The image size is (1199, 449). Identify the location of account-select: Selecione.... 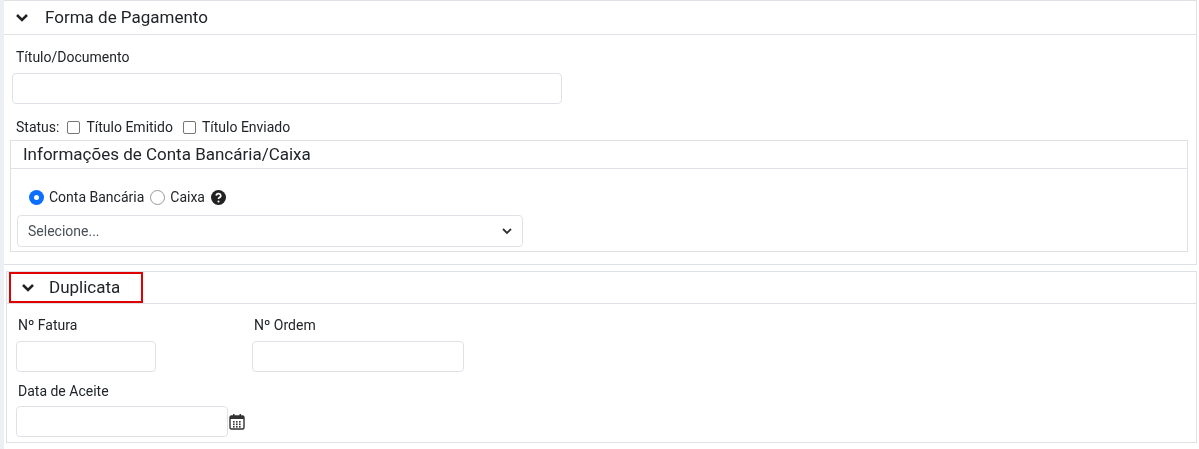
(270, 231).